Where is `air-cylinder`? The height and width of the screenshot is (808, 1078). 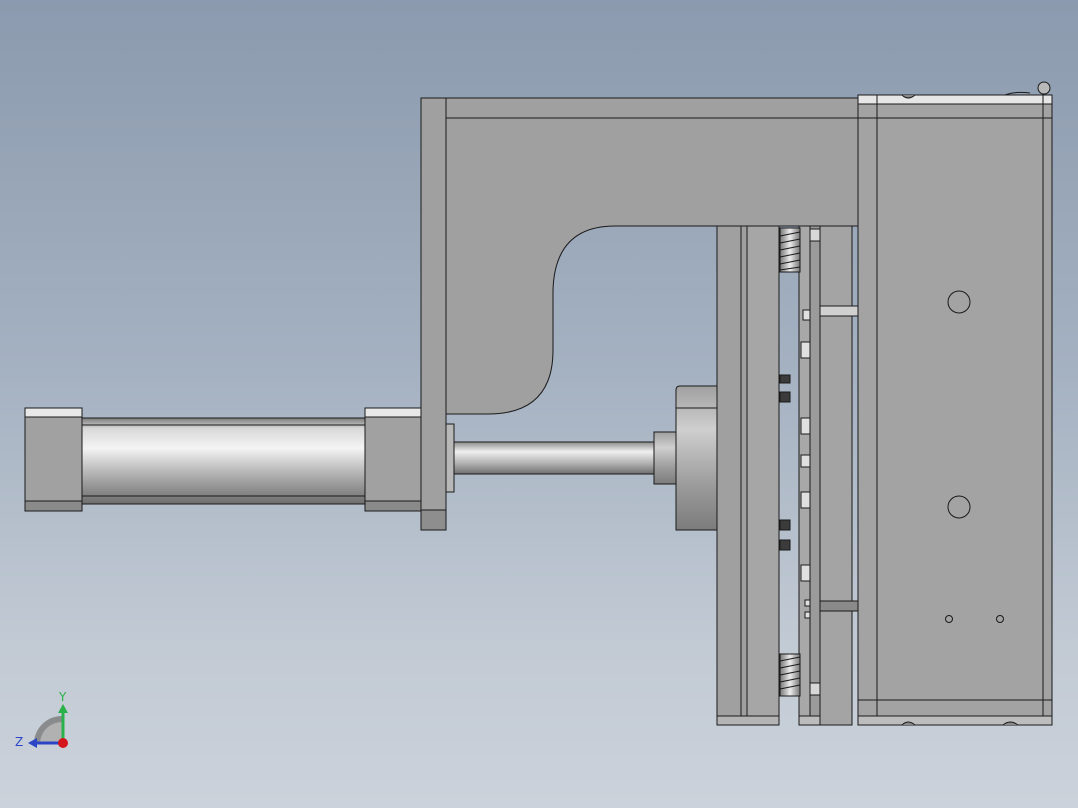 air-cylinder is located at coordinates (223, 459).